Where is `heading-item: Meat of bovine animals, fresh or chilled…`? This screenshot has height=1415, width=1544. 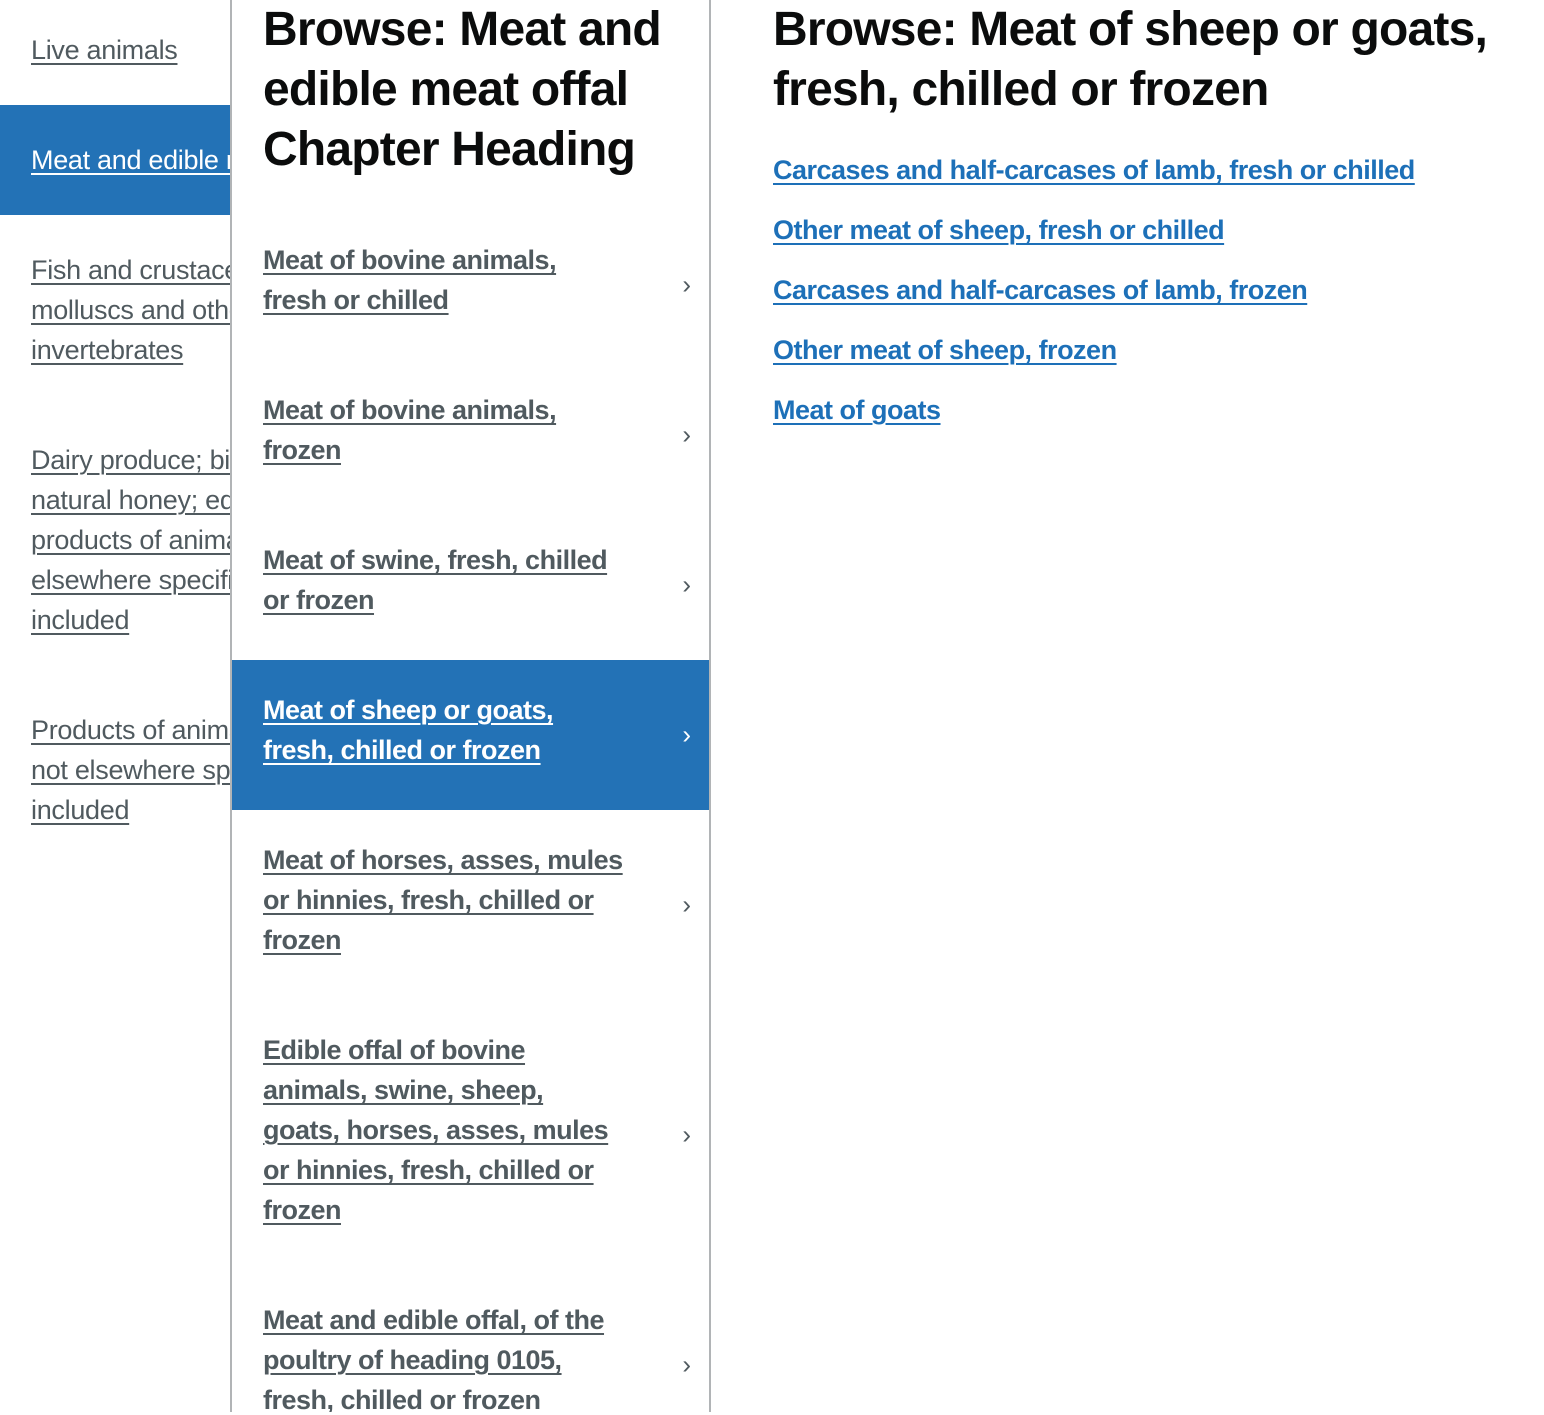
heading-item: Meat of bovine animals, fresh or chilled… is located at coordinates (470, 285).